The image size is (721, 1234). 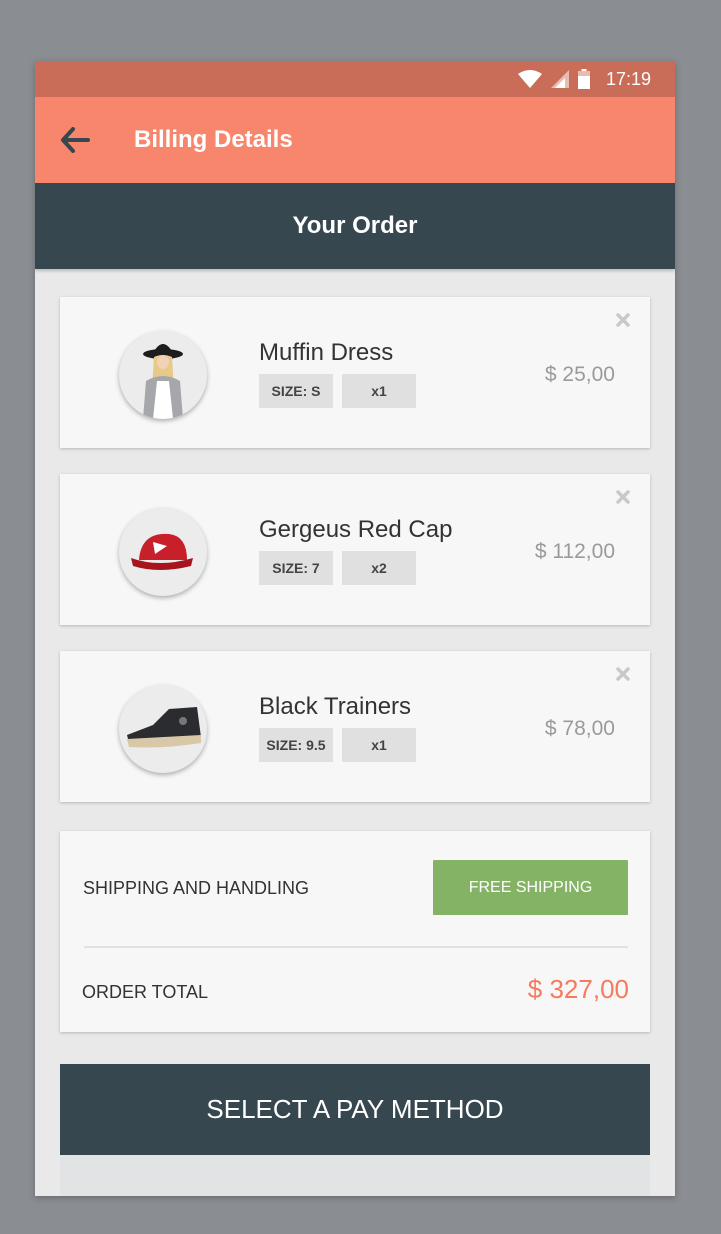 I want to click on list-item: Black Trainers SIZE: 9.5 x1 $ 78,00, so click(x=355, y=726).